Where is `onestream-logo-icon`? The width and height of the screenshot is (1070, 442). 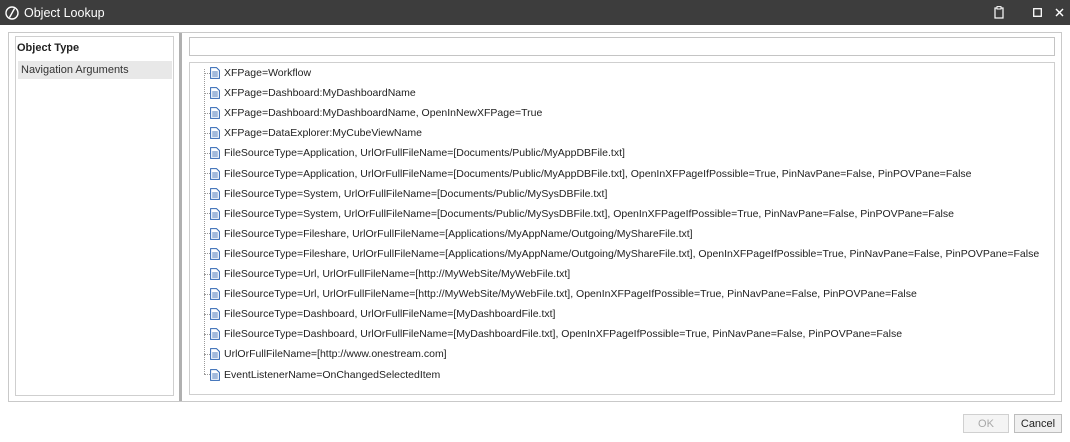
onestream-logo-icon is located at coordinates (12, 13).